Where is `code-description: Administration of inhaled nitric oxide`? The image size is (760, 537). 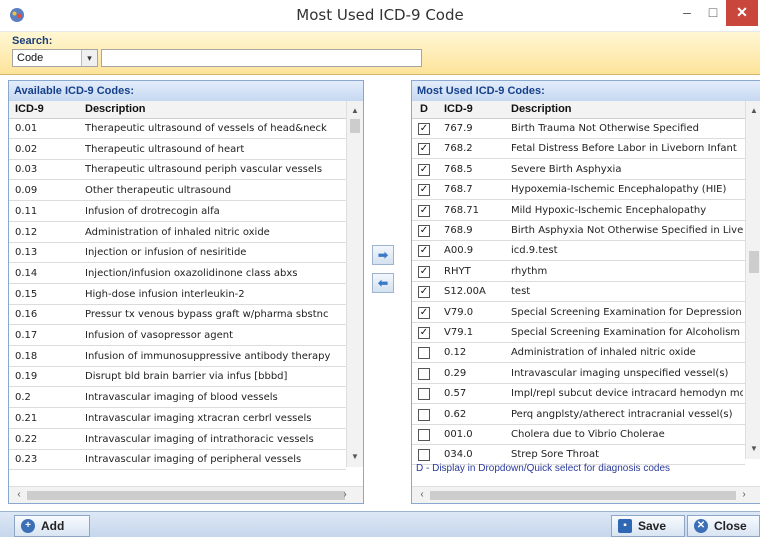
code-description: Administration of inhaled nitric oxide is located at coordinates (177, 232).